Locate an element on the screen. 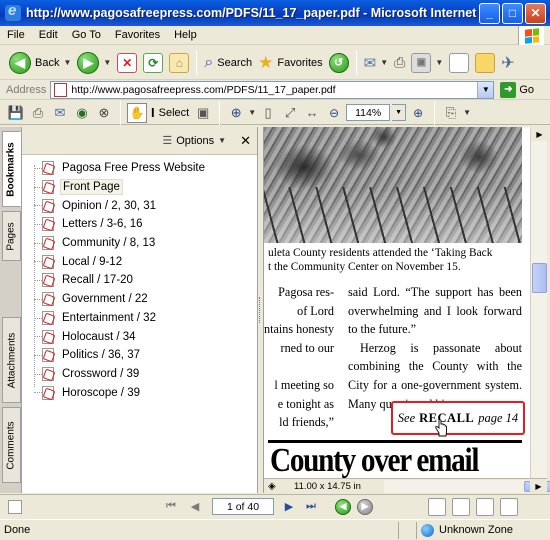  menu-go-to: Go To is located at coordinates (86, 35).